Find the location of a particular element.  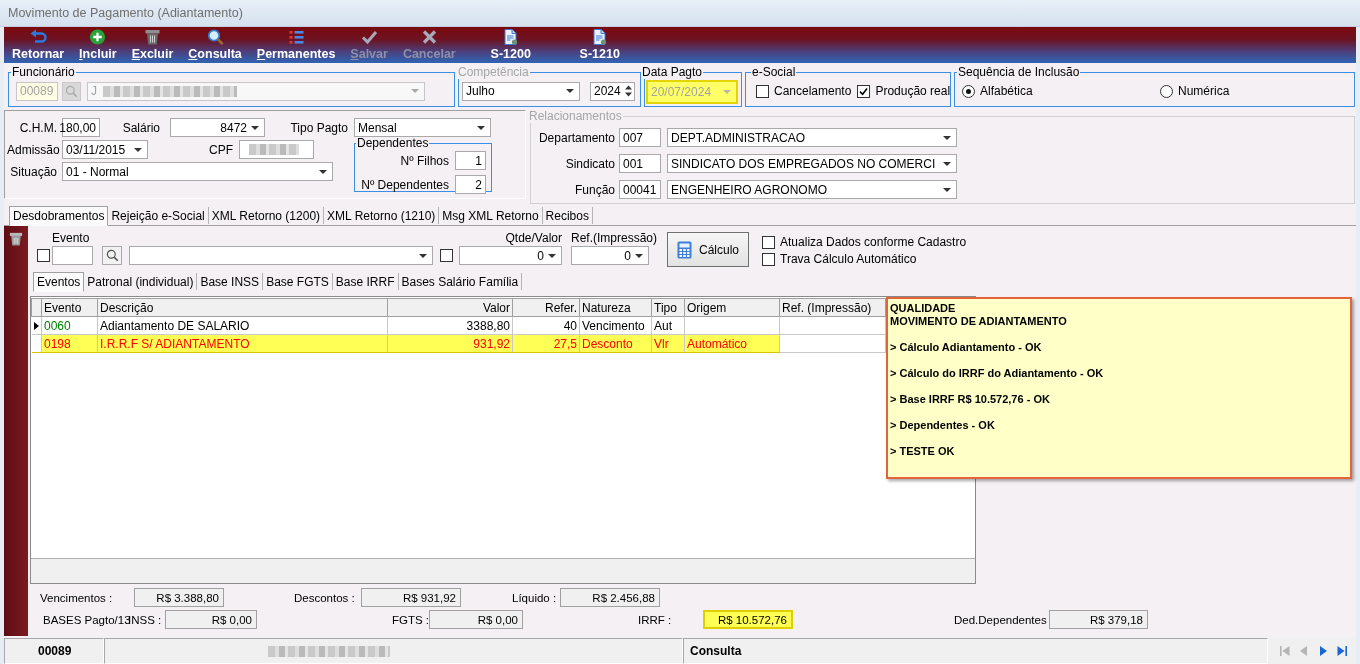

note-title: MOVIMENTO DE ADIANTAMENTO is located at coordinates (979, 321).